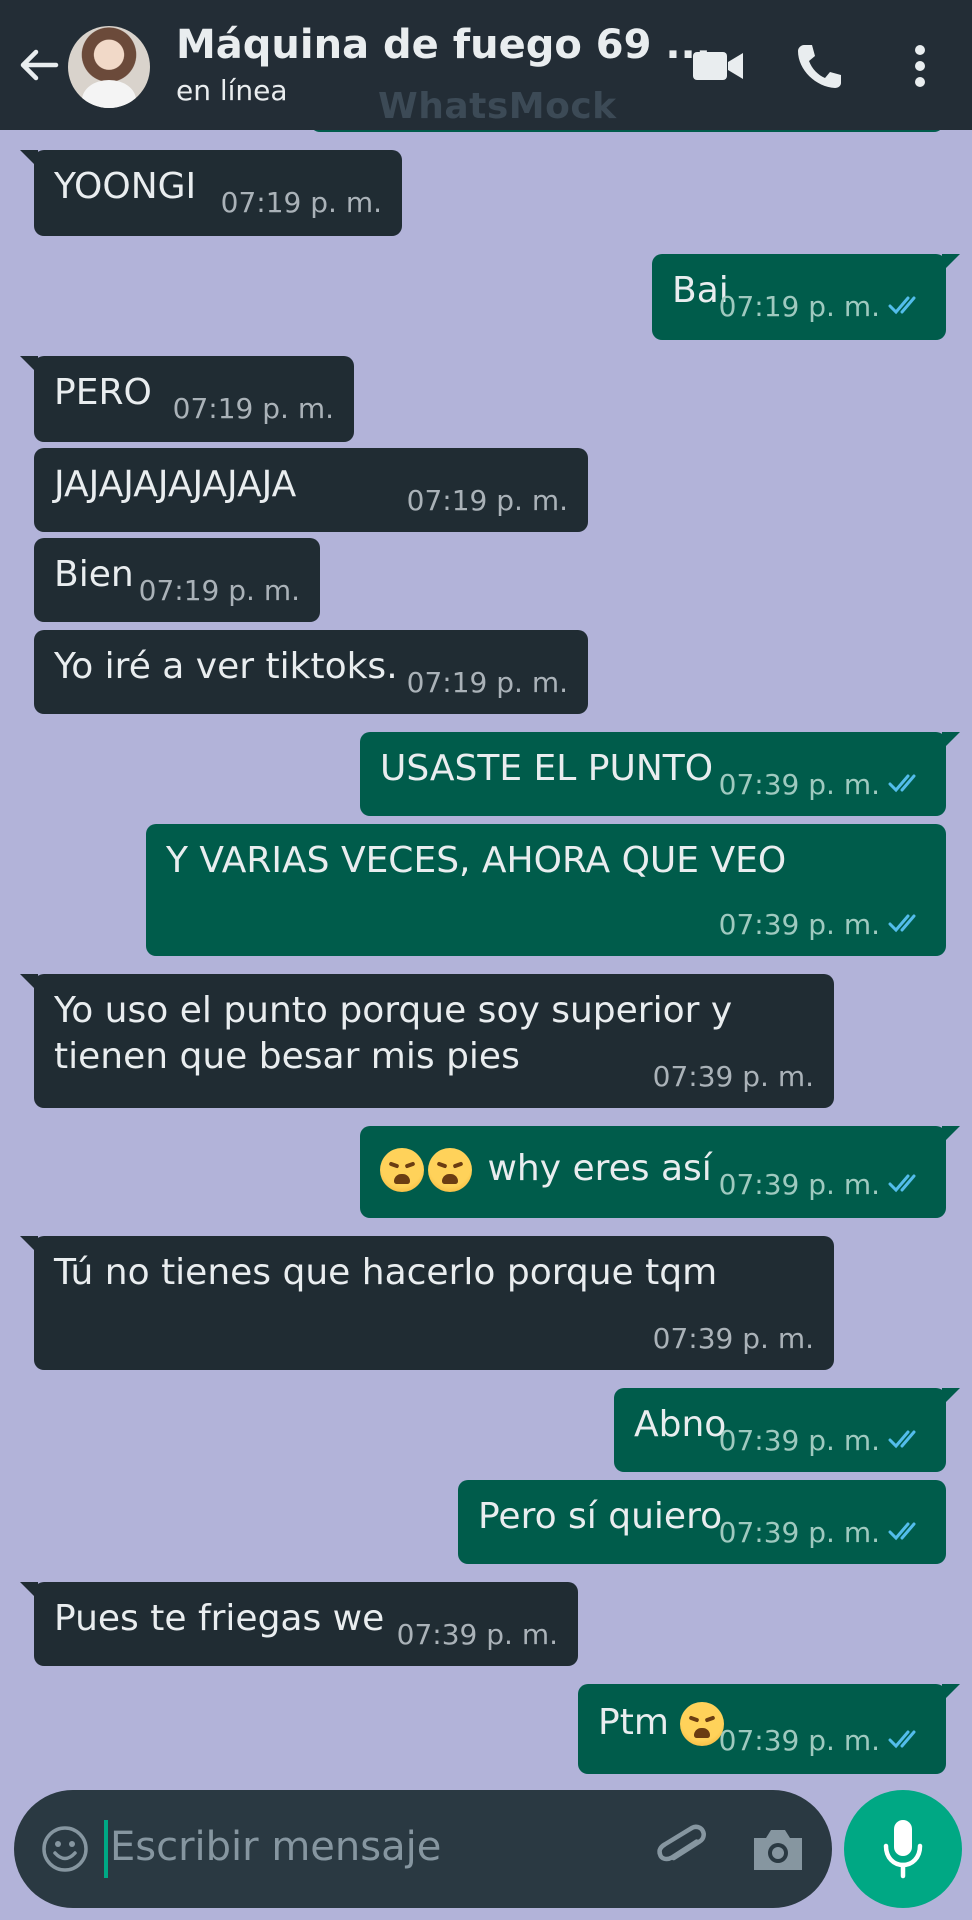 The width and height of the screenshot is (972, 1920). What do you see at coordinates (106, 1849) in the screenshot?
I see `text-cursor` at bounding box center [106, 1849].